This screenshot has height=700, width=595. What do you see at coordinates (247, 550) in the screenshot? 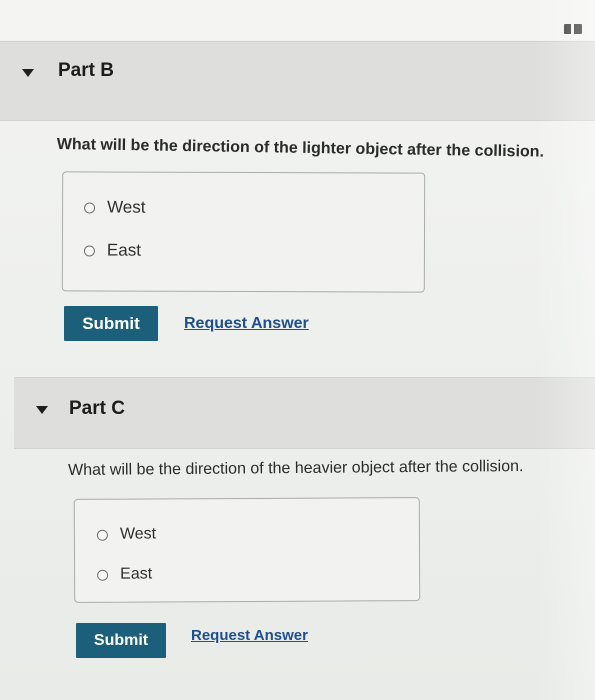
I see `part-c-options: West East` at bounding box center [247, 550].